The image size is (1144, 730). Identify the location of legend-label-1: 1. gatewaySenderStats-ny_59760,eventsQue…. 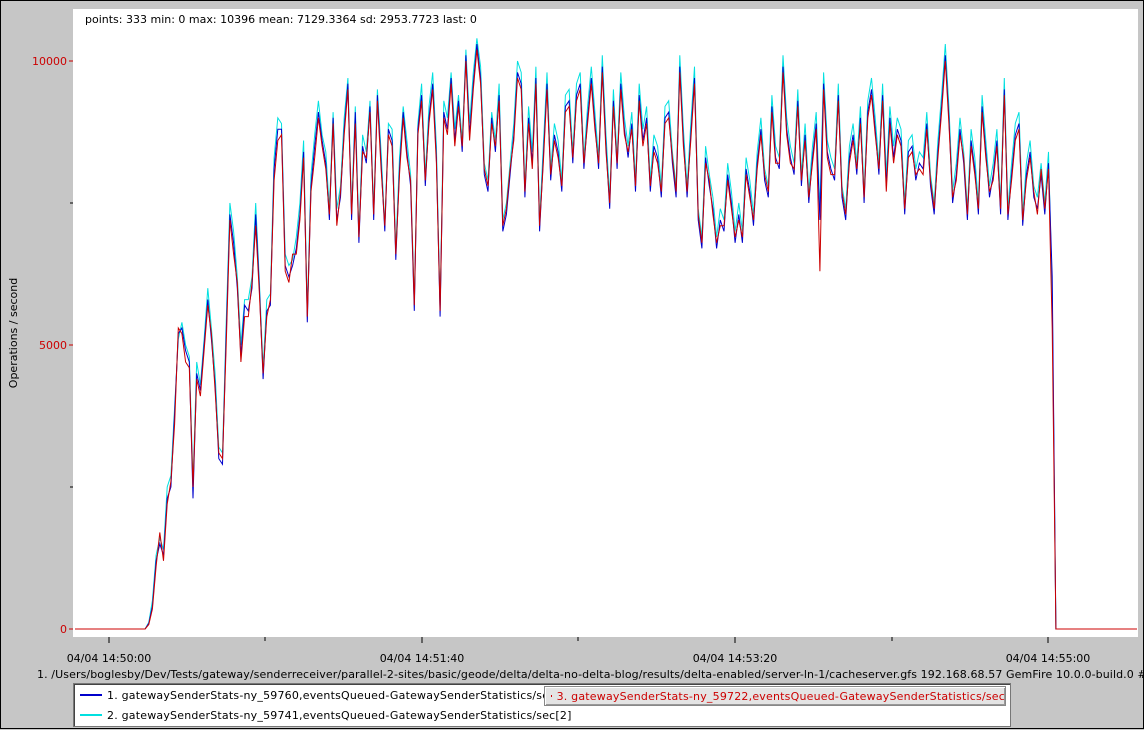
(339, 695).